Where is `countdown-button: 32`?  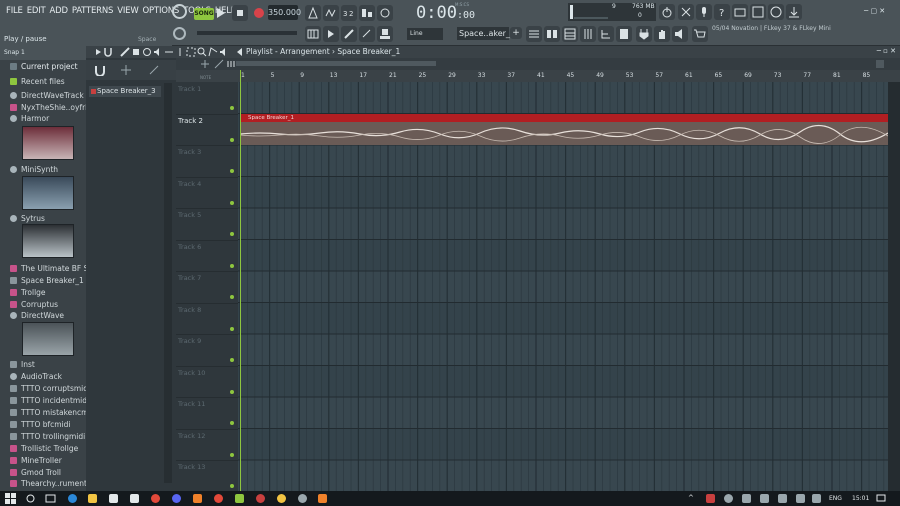
countdown-button: 32 is located at coordinates (349, 13).